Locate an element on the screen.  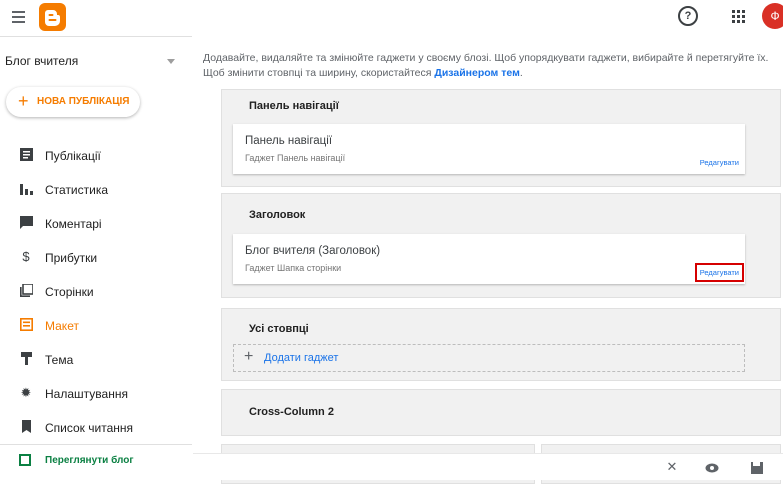
pages-icon is located at coordinates (26, 290).